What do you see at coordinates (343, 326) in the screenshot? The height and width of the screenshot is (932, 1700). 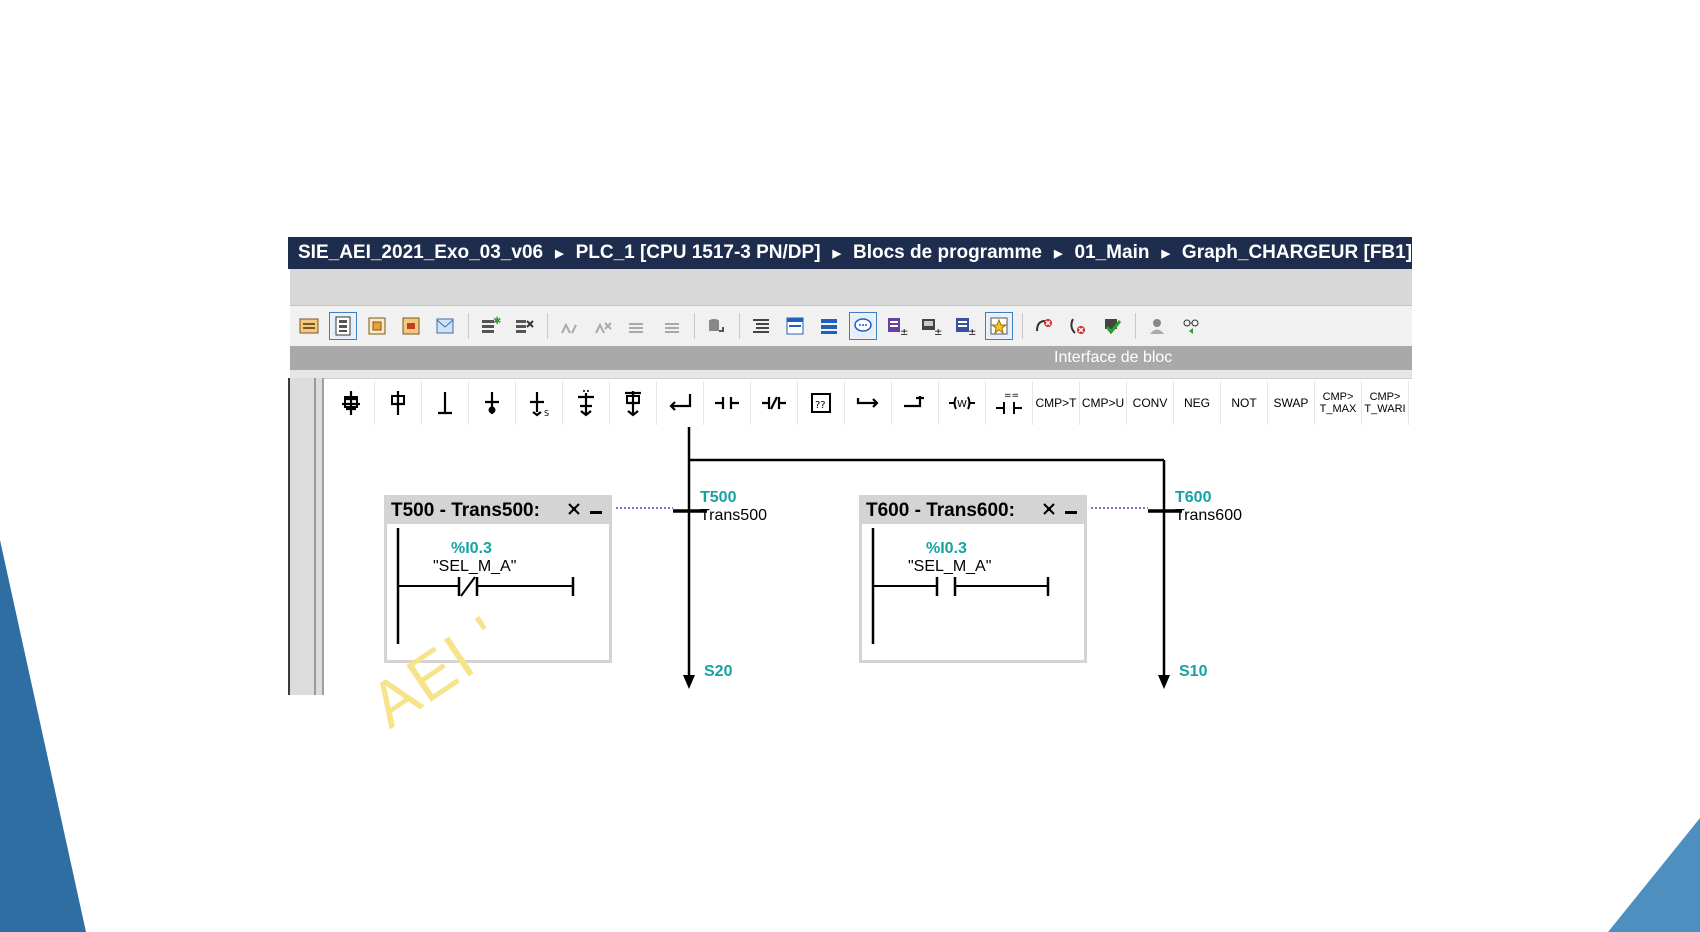 I see `ladder-view-icon` at bounding box center [343, 326].